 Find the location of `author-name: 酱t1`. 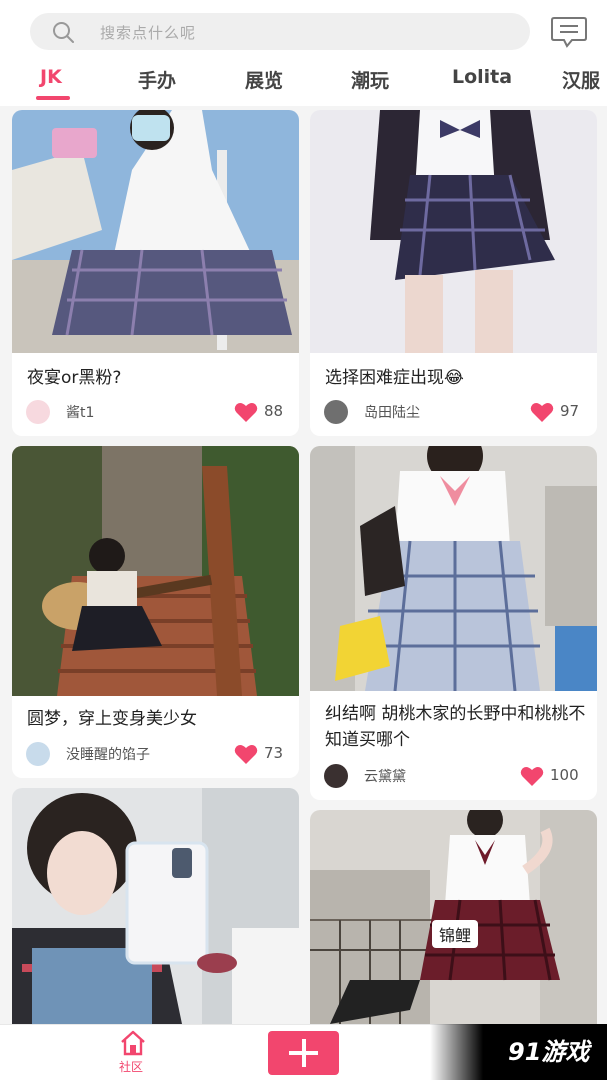

author-name: 酱t1 is located at coordinates (80, 413).